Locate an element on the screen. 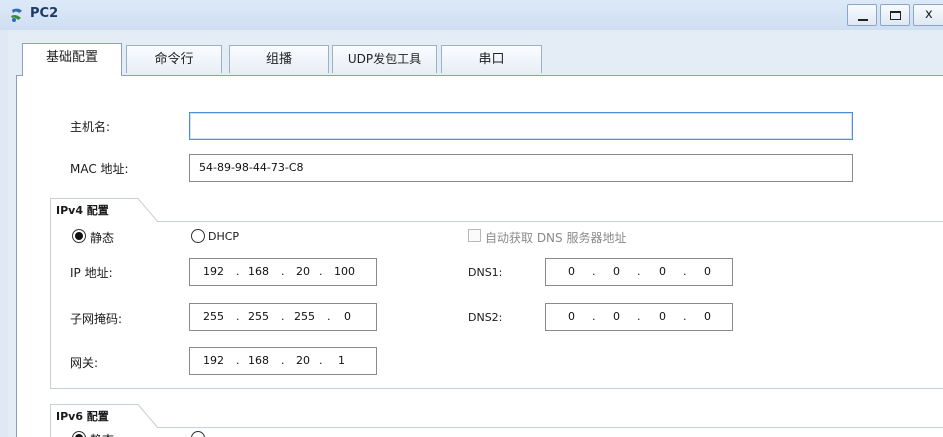 This screenshot has height=437, width=943. auto-dns-label: 自动获取 DNS 服务器地址 is located at coordinates (556, 238).